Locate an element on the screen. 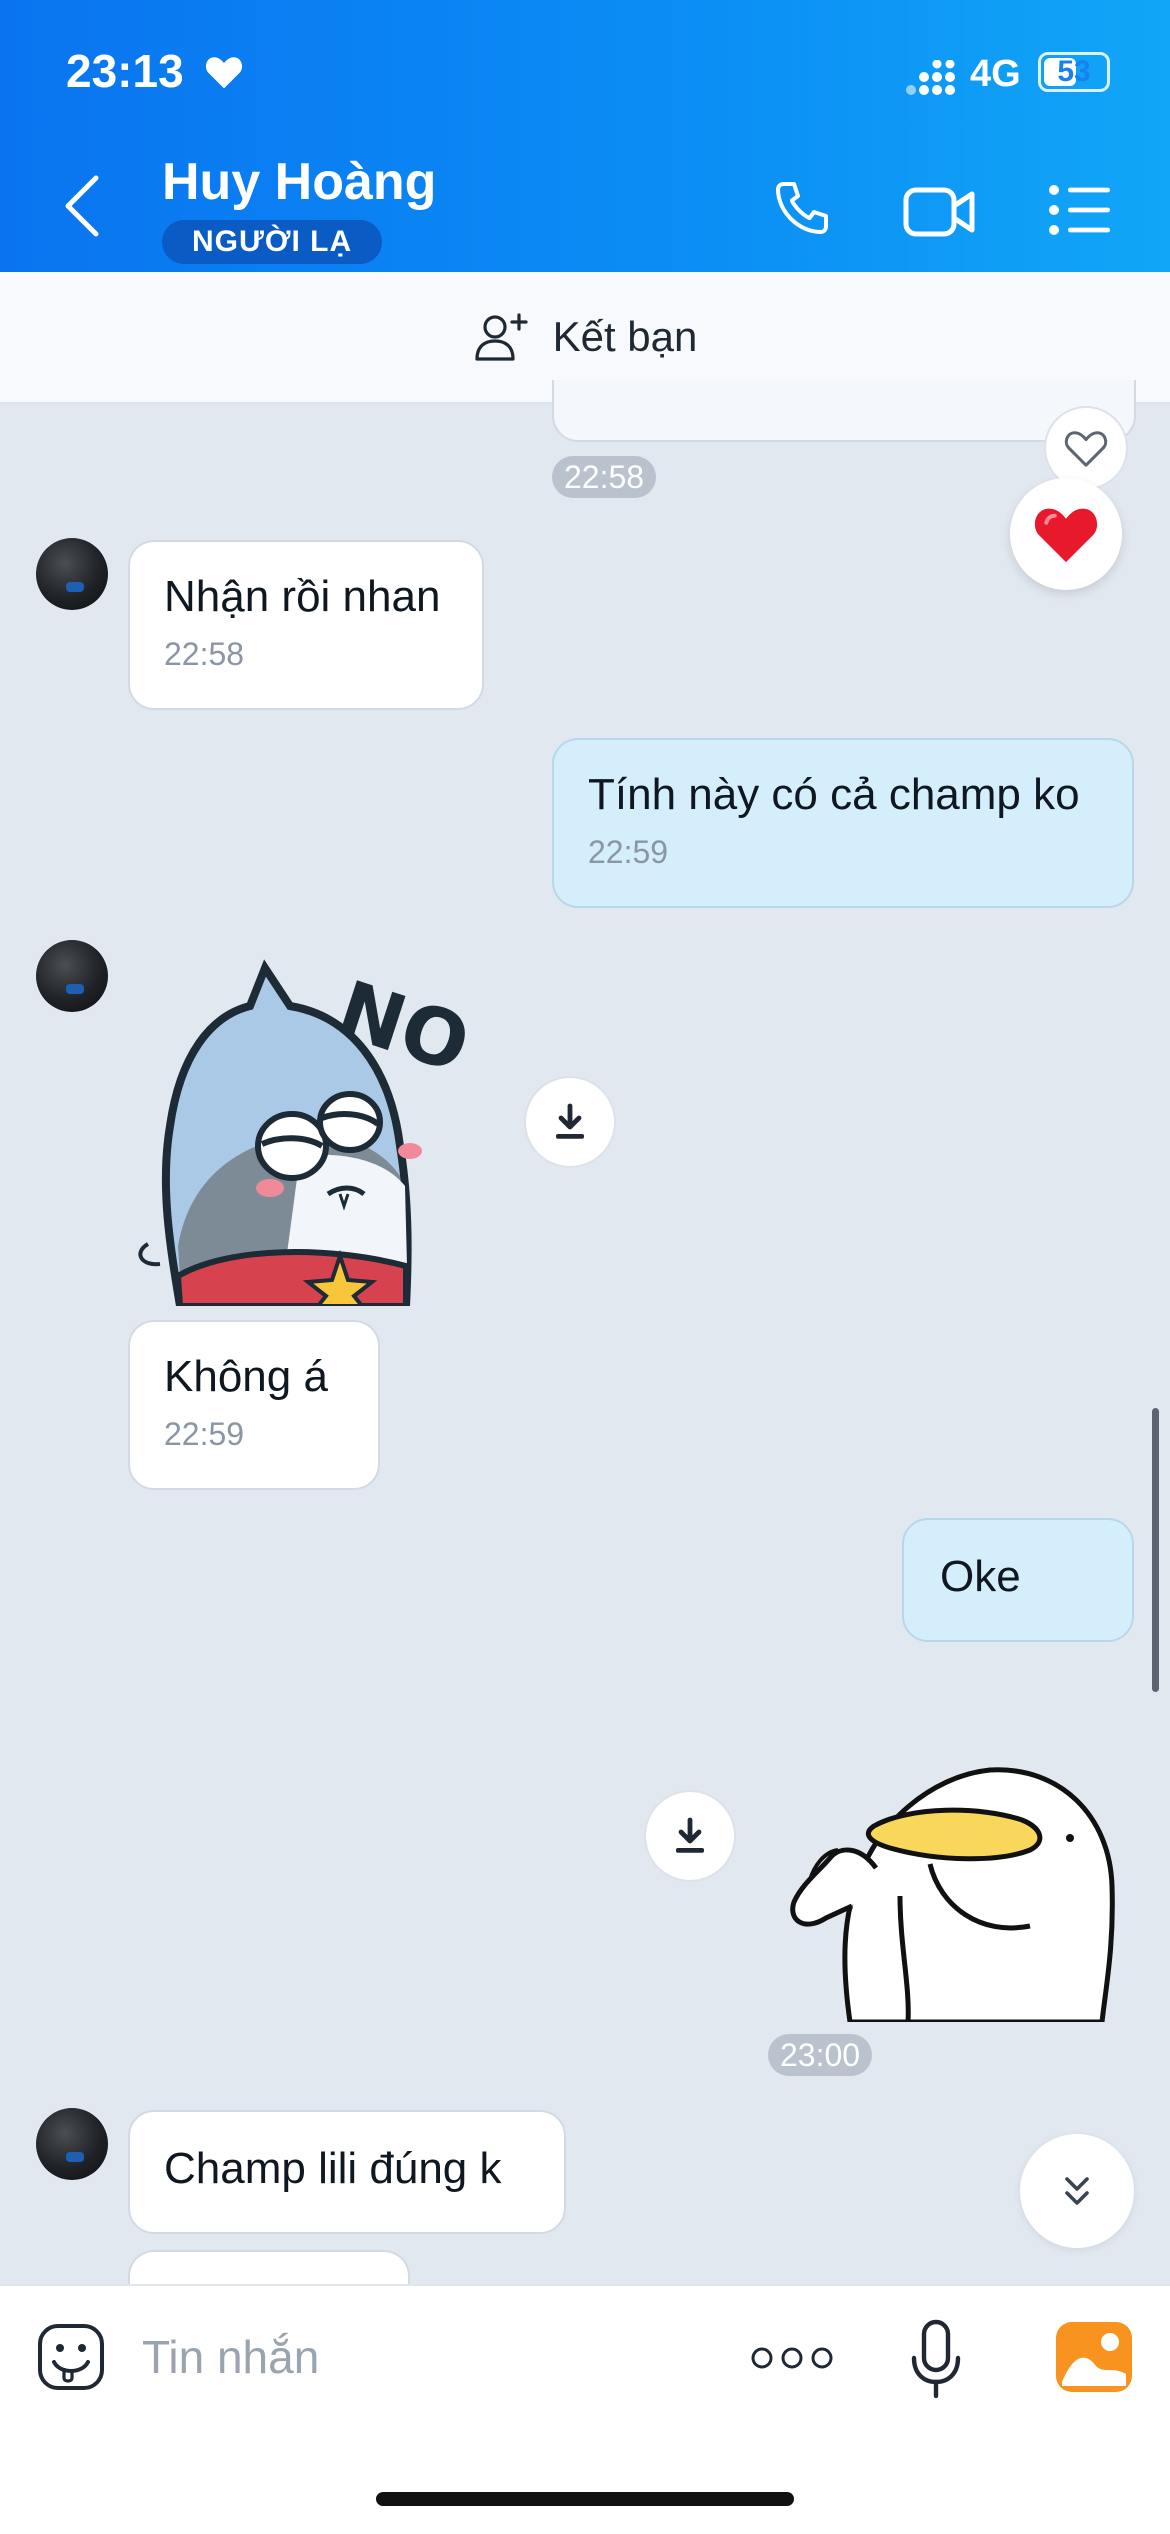 This screenshot has height=2534, width=1170. red-heart-icon is located at coordinates (1066, 535).